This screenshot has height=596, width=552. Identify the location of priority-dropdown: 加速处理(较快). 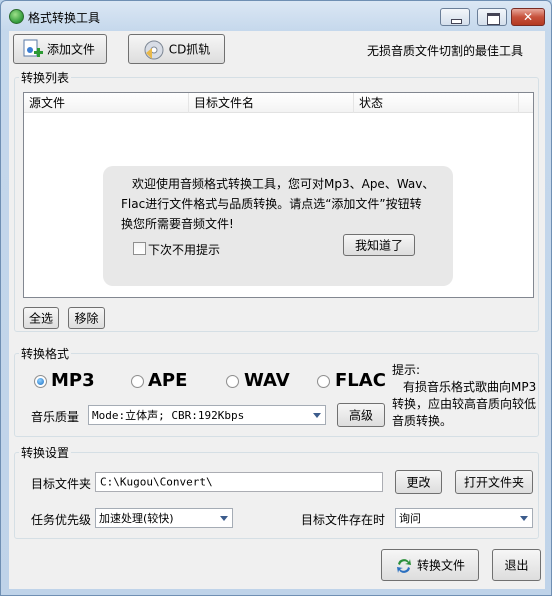
(164, 518).